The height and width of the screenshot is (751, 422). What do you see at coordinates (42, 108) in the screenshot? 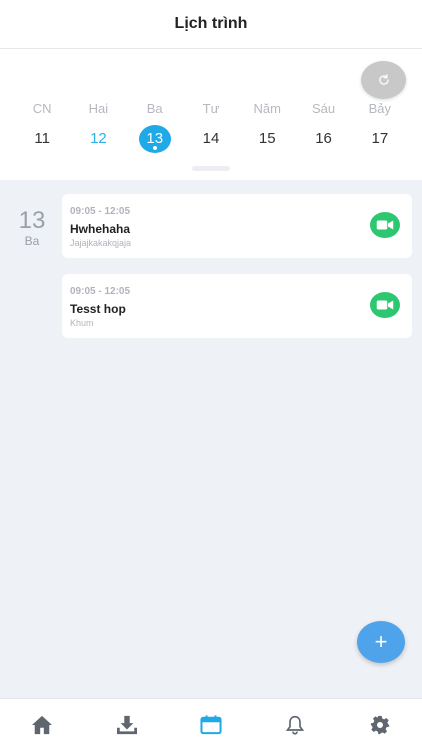
I see `day-name: CN` at bounding box center [42, 108].